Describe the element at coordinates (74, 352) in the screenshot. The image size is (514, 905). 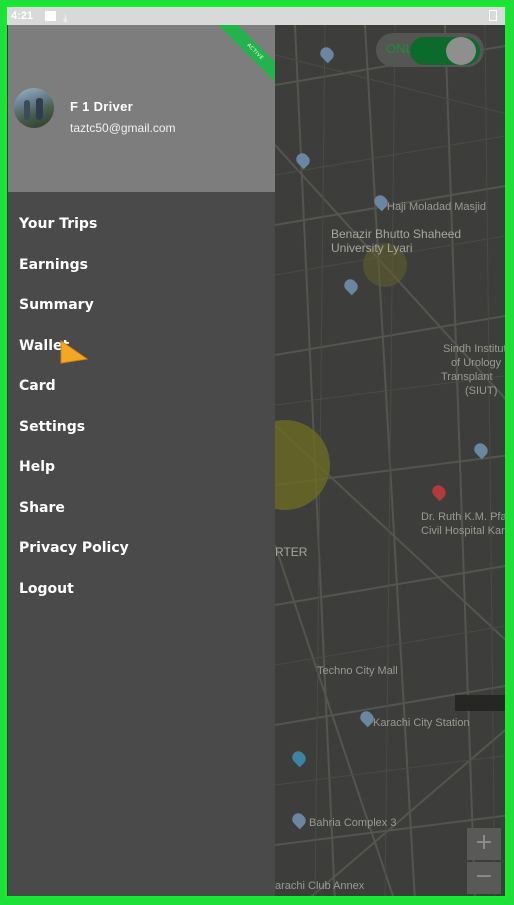
I see `mouse-cursor-icon` at that location.